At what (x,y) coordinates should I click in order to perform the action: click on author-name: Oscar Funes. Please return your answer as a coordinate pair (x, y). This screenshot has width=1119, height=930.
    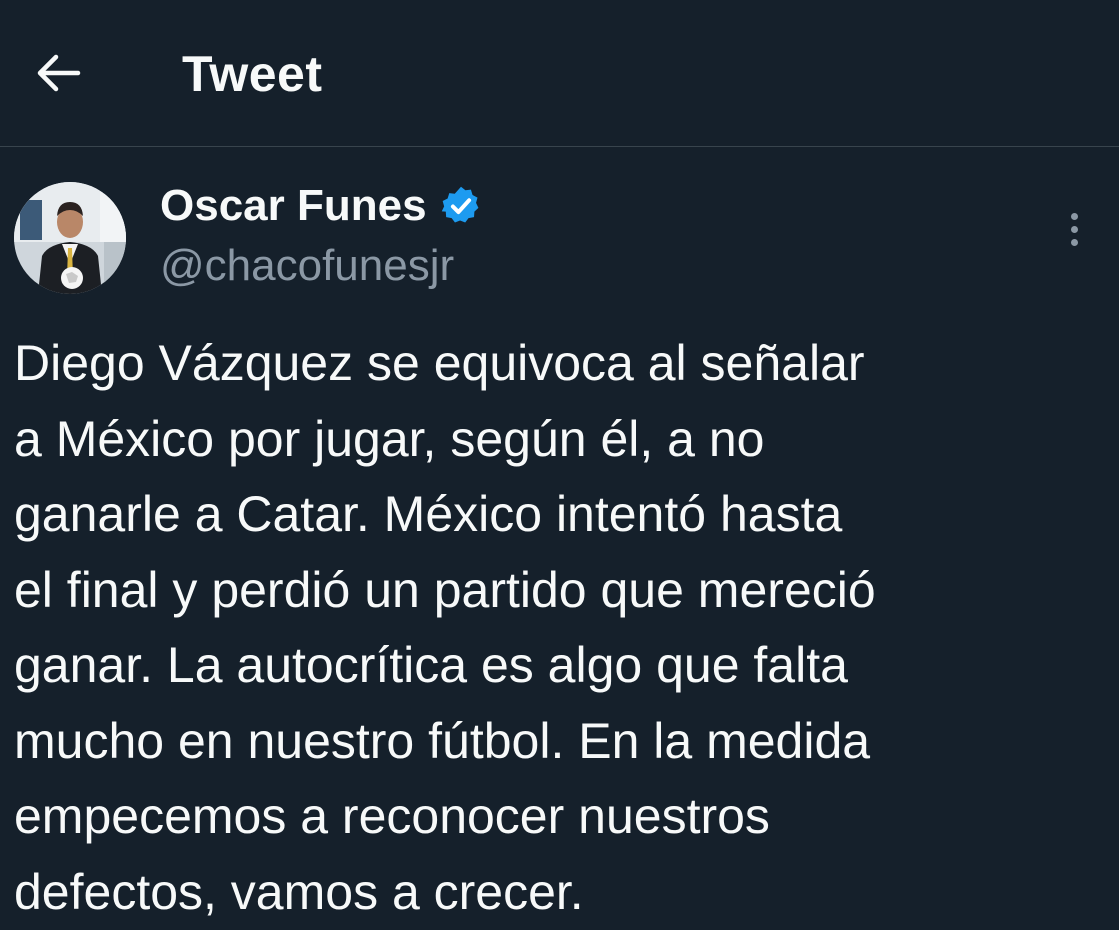
    Looking at the image, I should click on (293, 206).